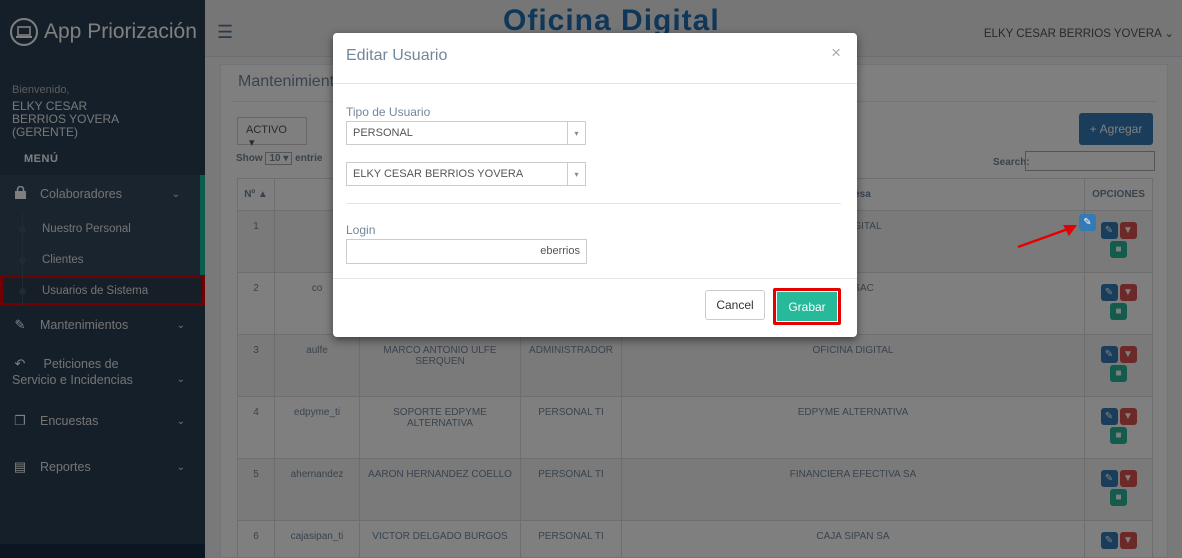 The image size is (1182, 558). Describe the element at coordinates (383, 133) in the screenshot. I see `user-type-value: PERSONAL` at that location.